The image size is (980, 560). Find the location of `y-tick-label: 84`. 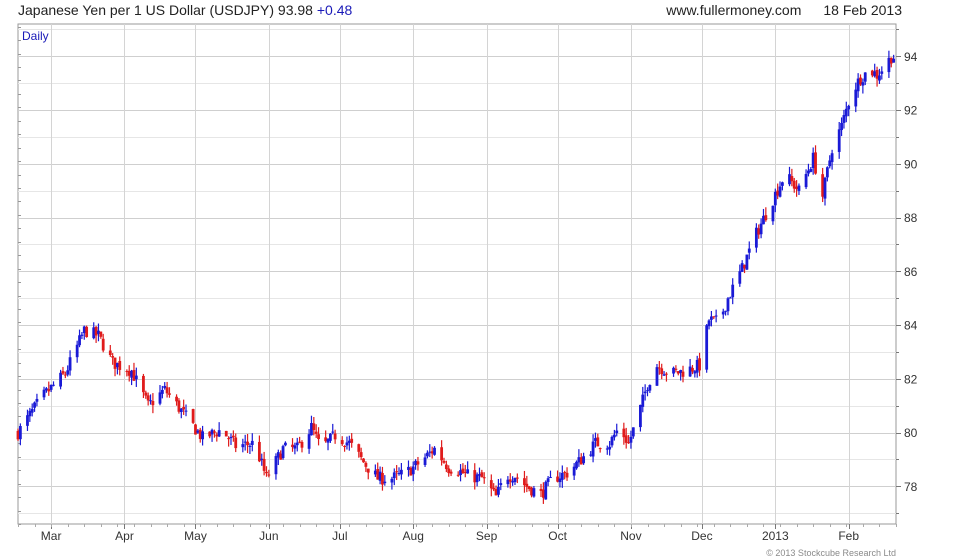

y-tick-label: 84 is located at coordinates (911, 326).